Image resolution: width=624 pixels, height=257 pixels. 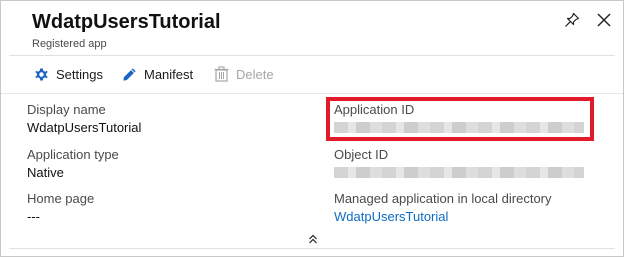 I want to click on close-icon, so click(x=604, y=22).